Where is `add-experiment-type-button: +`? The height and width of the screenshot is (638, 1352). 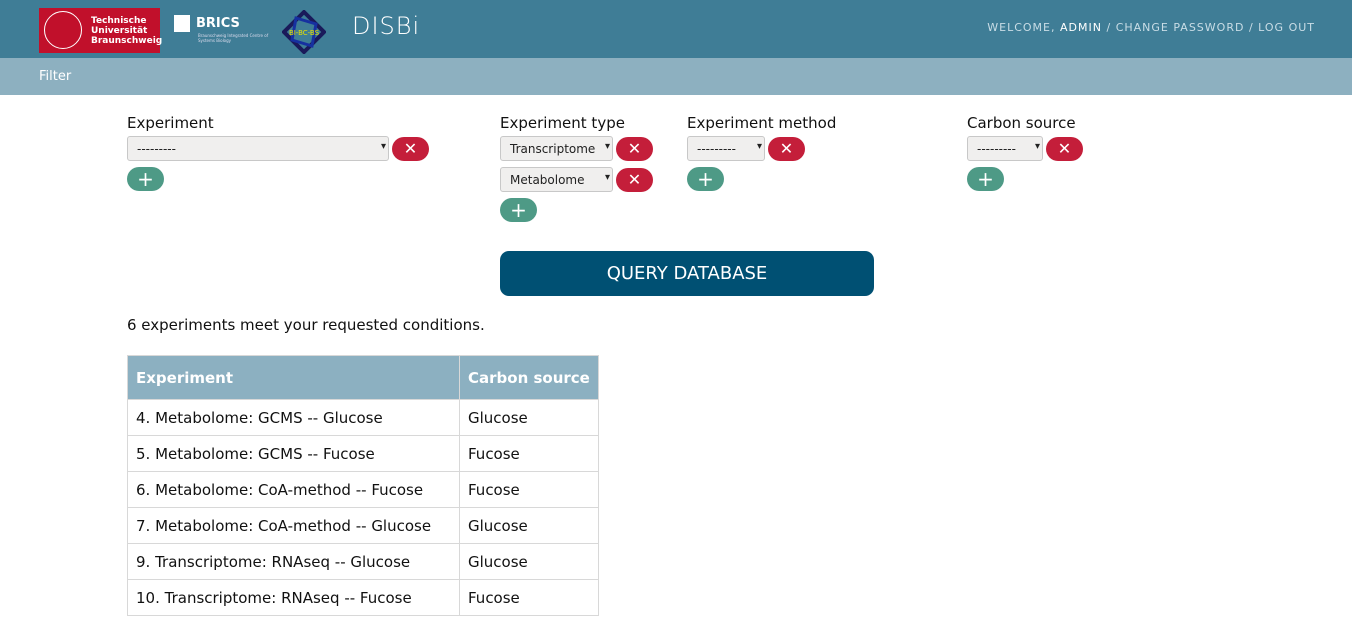
add-experiment-type-button: + is located at coordinates (518, 210).